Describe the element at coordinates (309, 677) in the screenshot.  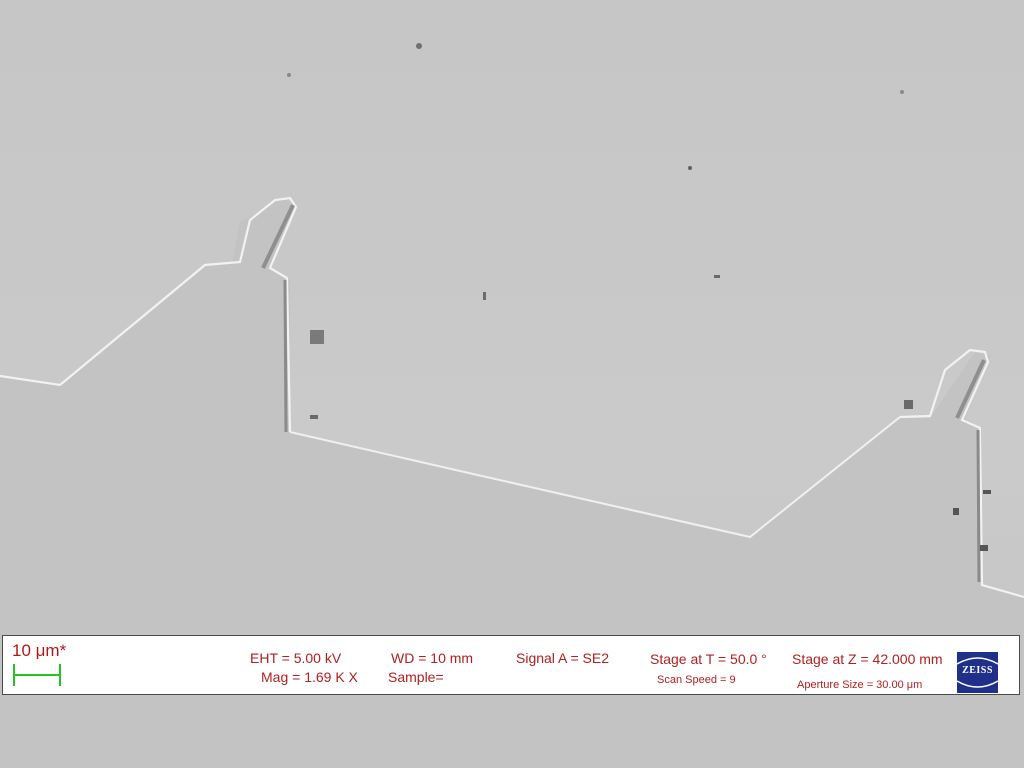
I see `mag-value: Mag = 1.69 K X` at that location.